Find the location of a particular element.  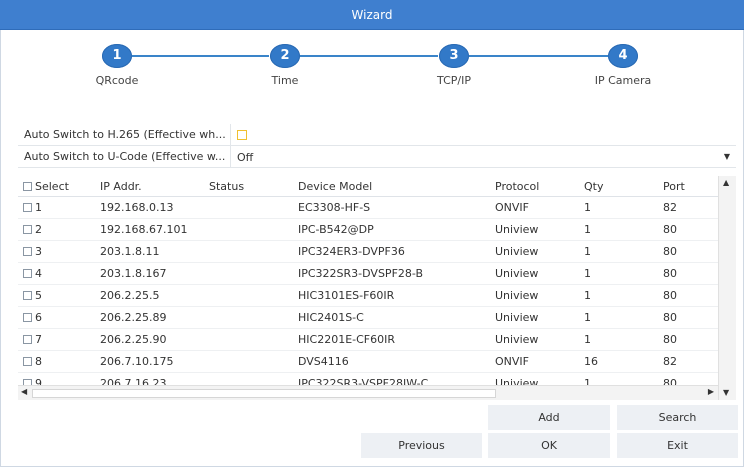

cell-ip: 192.168.67.101 is located at coordinates (144, 229).